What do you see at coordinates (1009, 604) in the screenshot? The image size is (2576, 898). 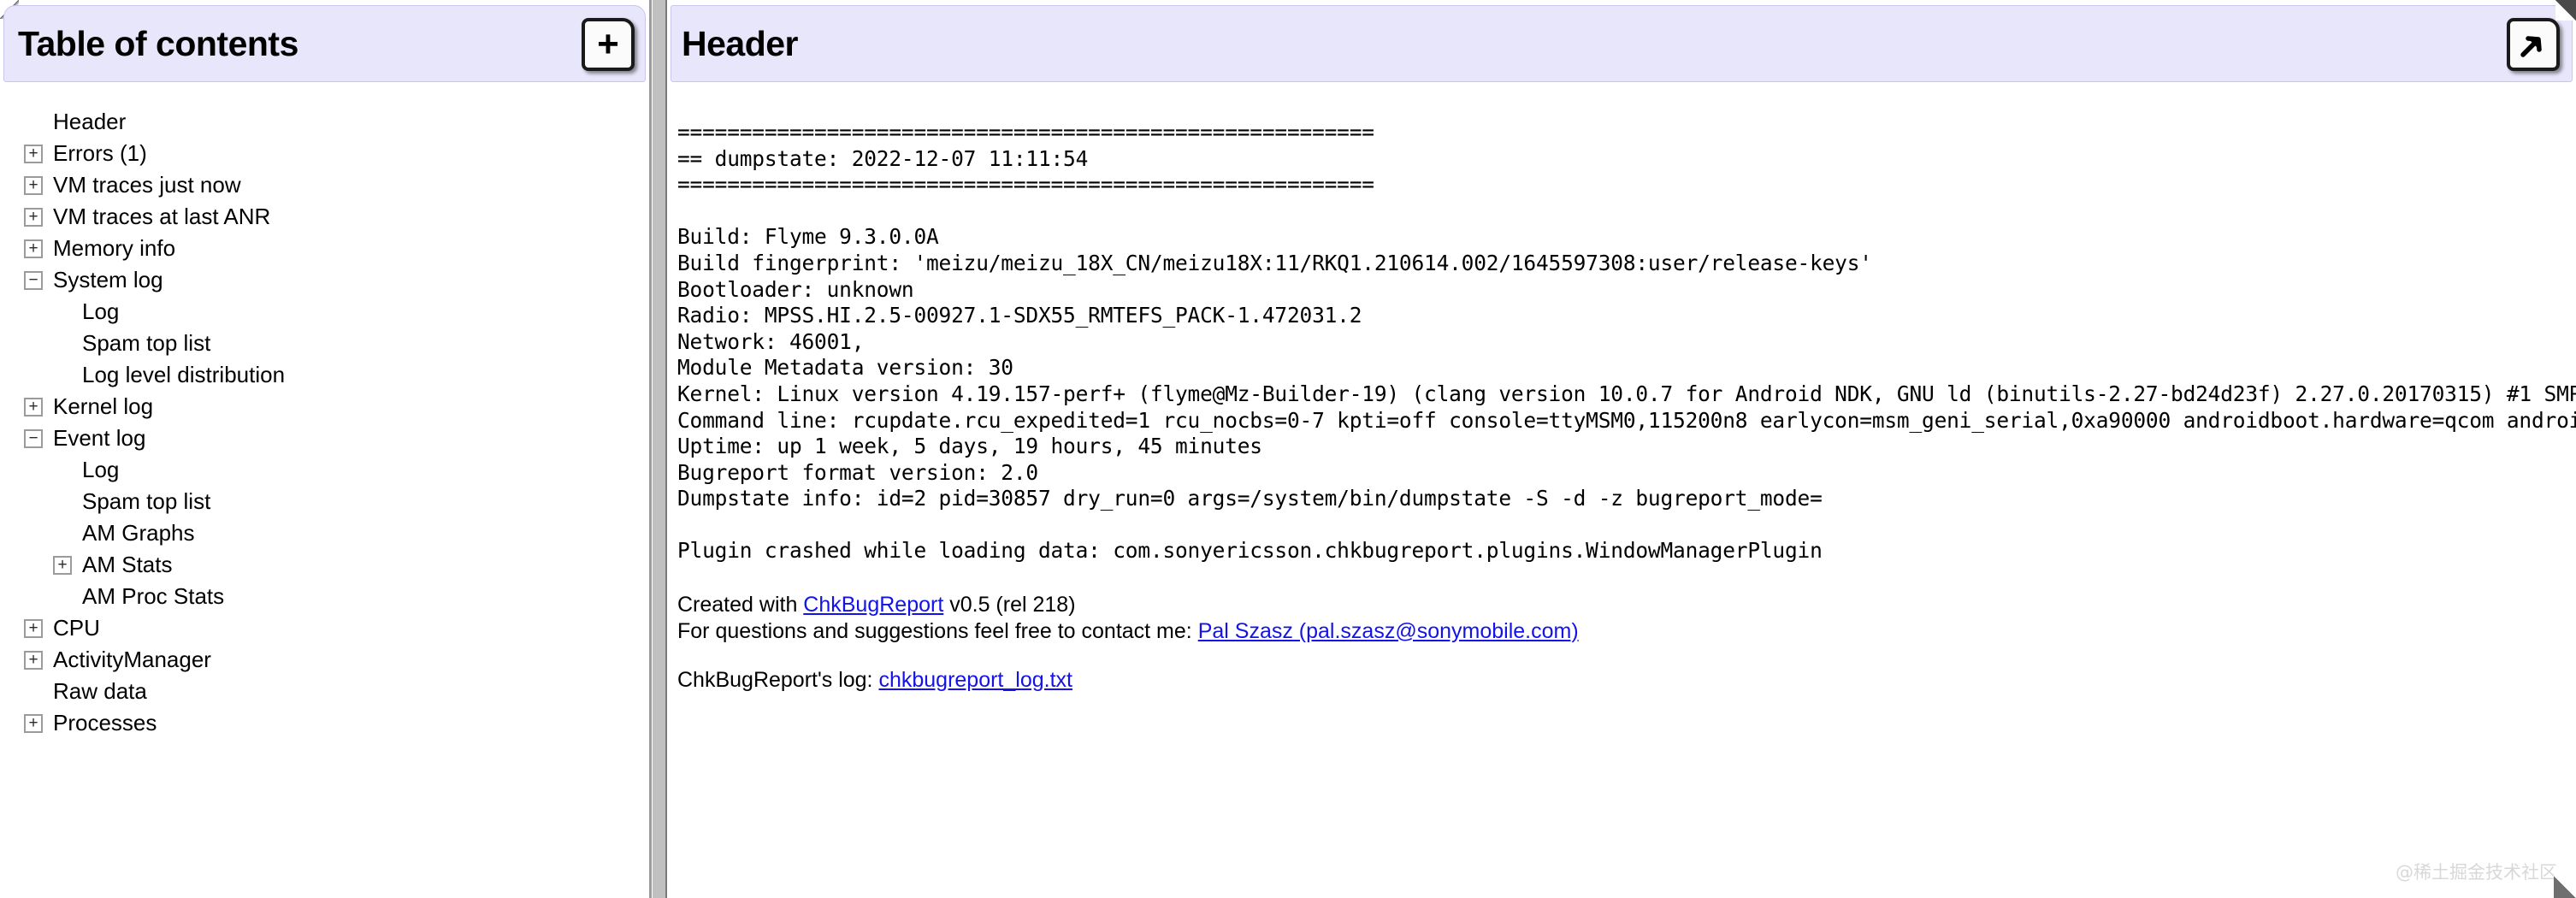 I see `created-suffix: v0.5 (rel 218)` at bounding box center [1009, 604].